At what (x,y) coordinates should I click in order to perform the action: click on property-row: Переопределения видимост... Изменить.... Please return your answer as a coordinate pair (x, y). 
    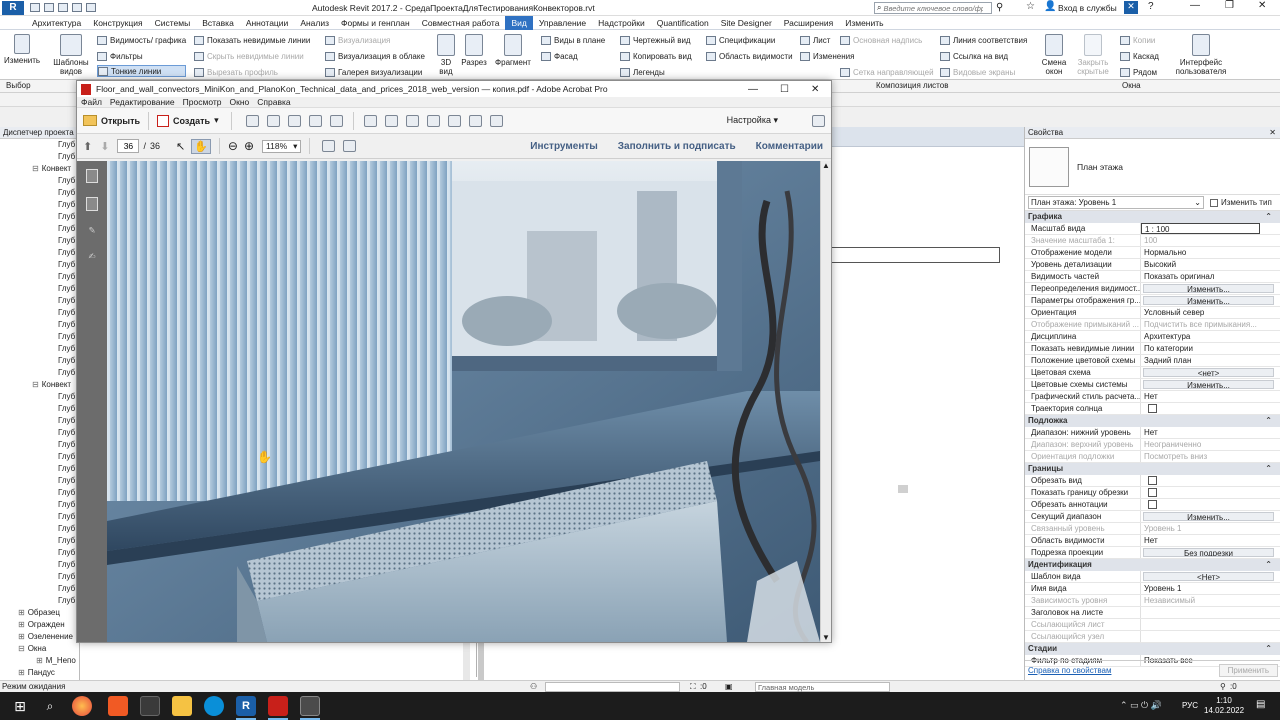
    Looking at the image, I should click on (1152, 289).